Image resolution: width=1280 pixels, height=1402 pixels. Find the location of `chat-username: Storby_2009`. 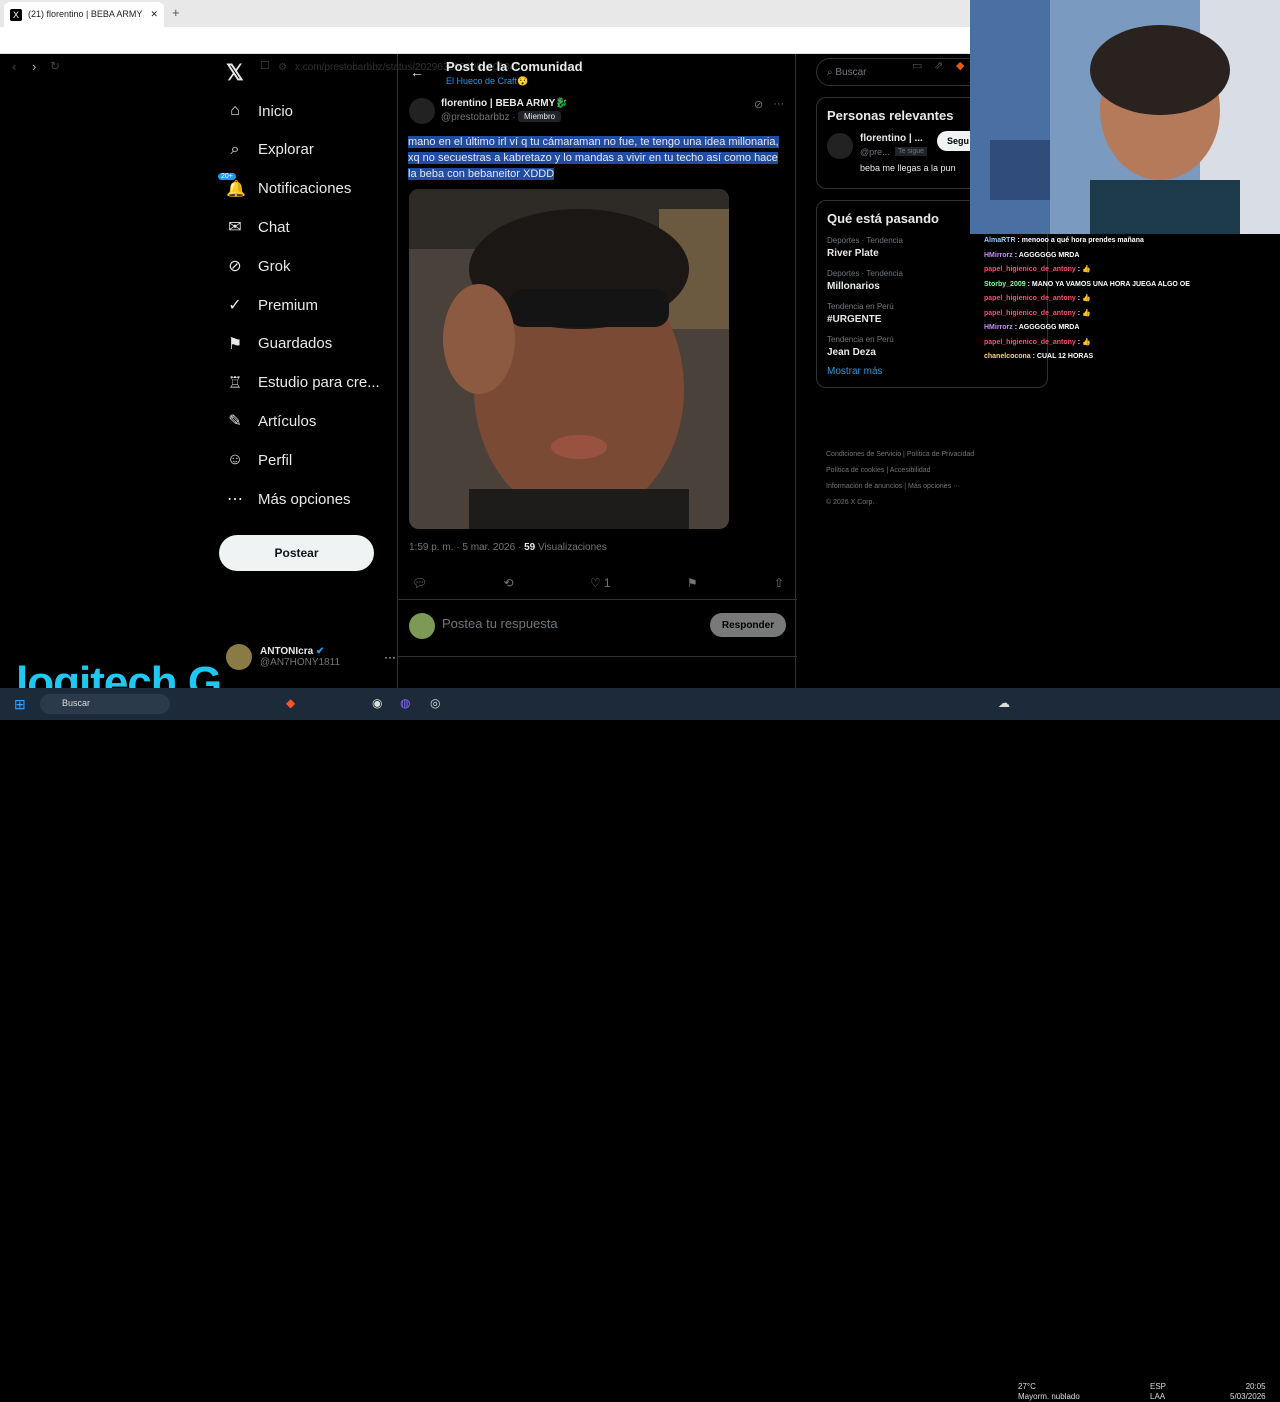

chat-username: Storby_2009 is located at coordinates (1005, 284).